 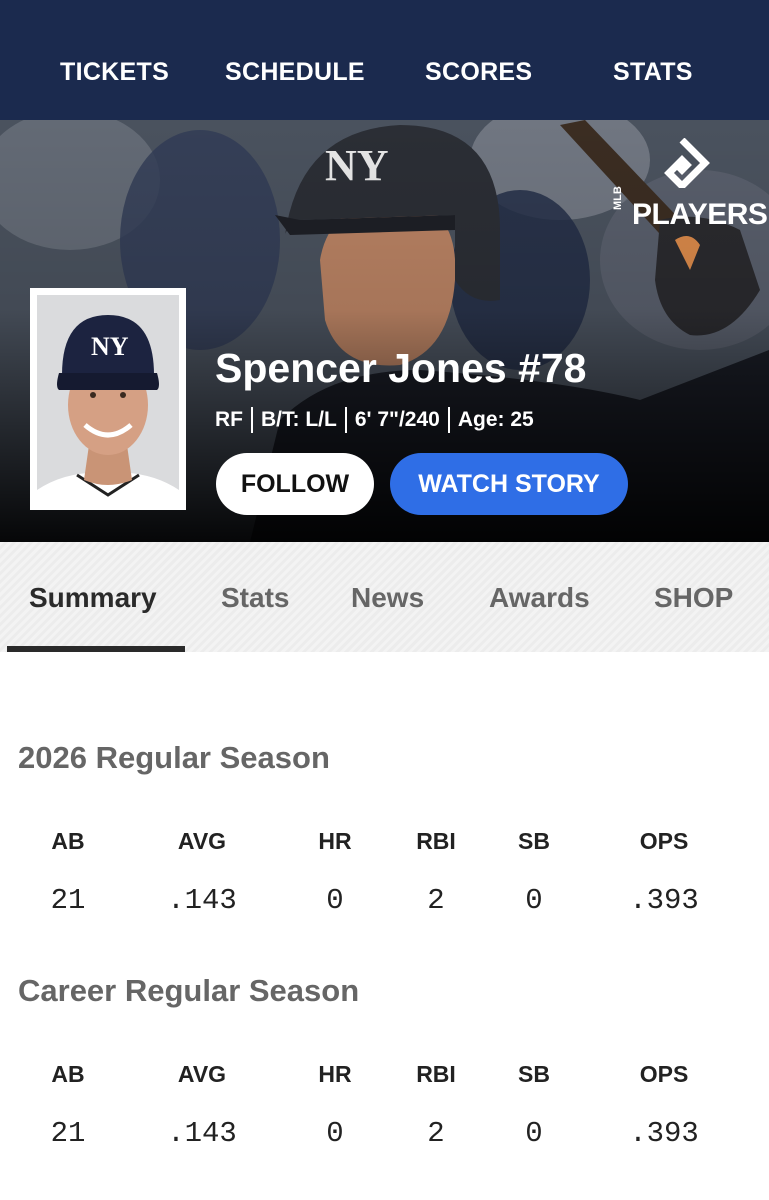 What do you see at coordinates (401, 368) in the screenshot?
I see `player-name: Spencer Jones #78` at bounding box center [401, 368].